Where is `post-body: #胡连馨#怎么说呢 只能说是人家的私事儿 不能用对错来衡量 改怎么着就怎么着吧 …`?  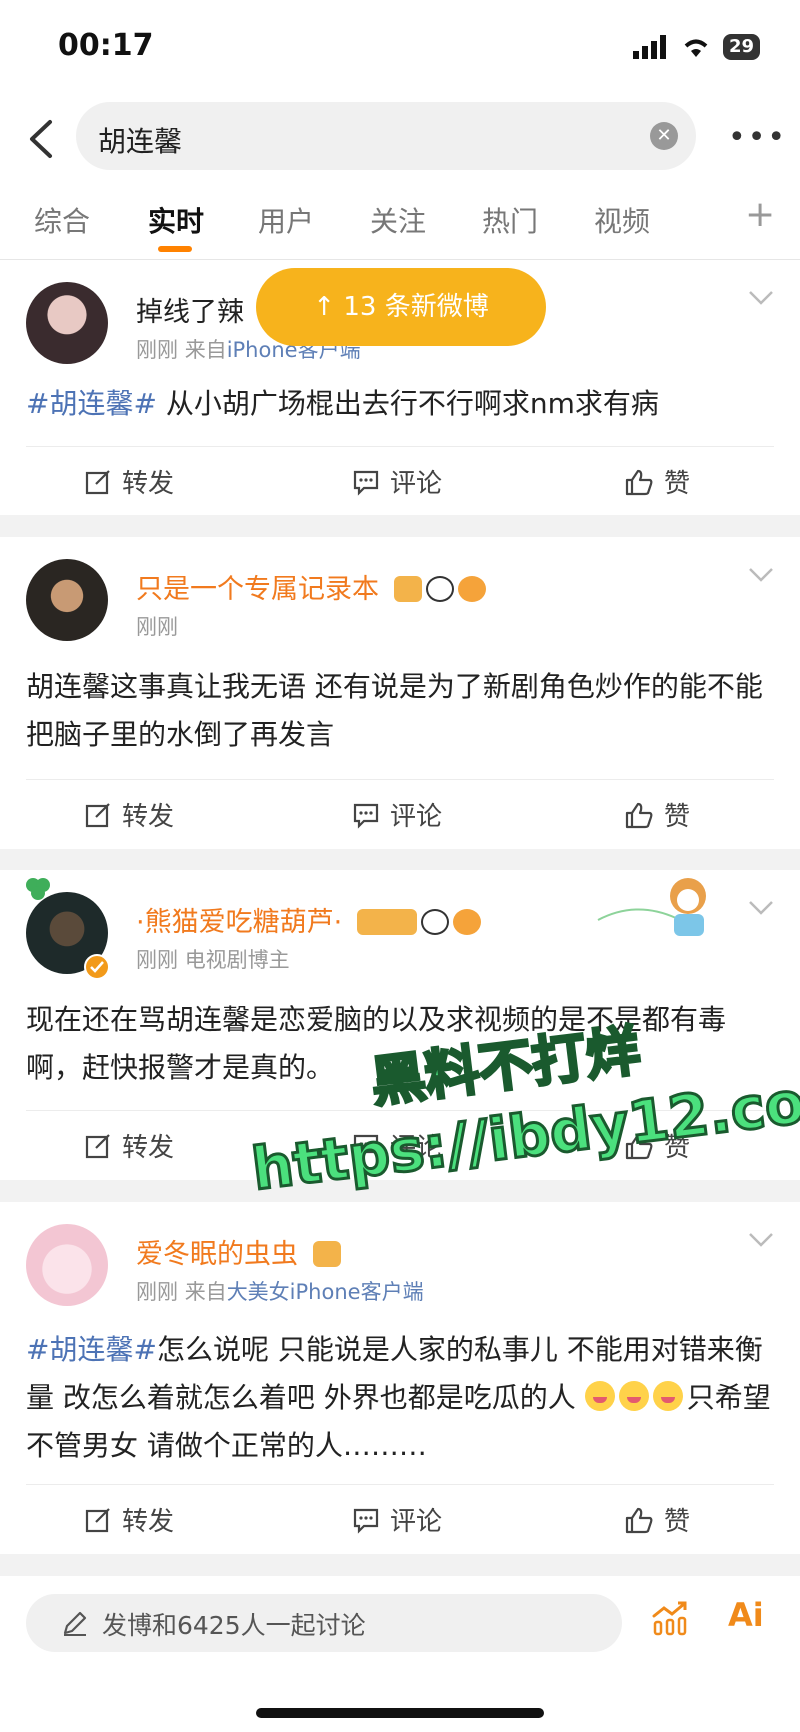
post-body: #胡连馨#怎么说呢 只能说是人家的私事儿 不能用对错来衡量 改怎么着就怎么着吧 … is located at coordinates (401, 1398).